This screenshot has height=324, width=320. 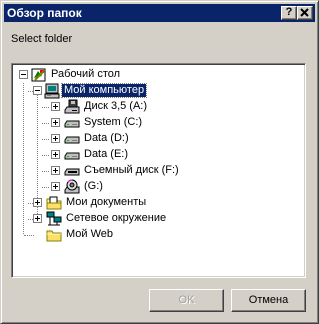 I want to click on tree-item-label: Съемный диск (F:), so click(x=131, y=170).